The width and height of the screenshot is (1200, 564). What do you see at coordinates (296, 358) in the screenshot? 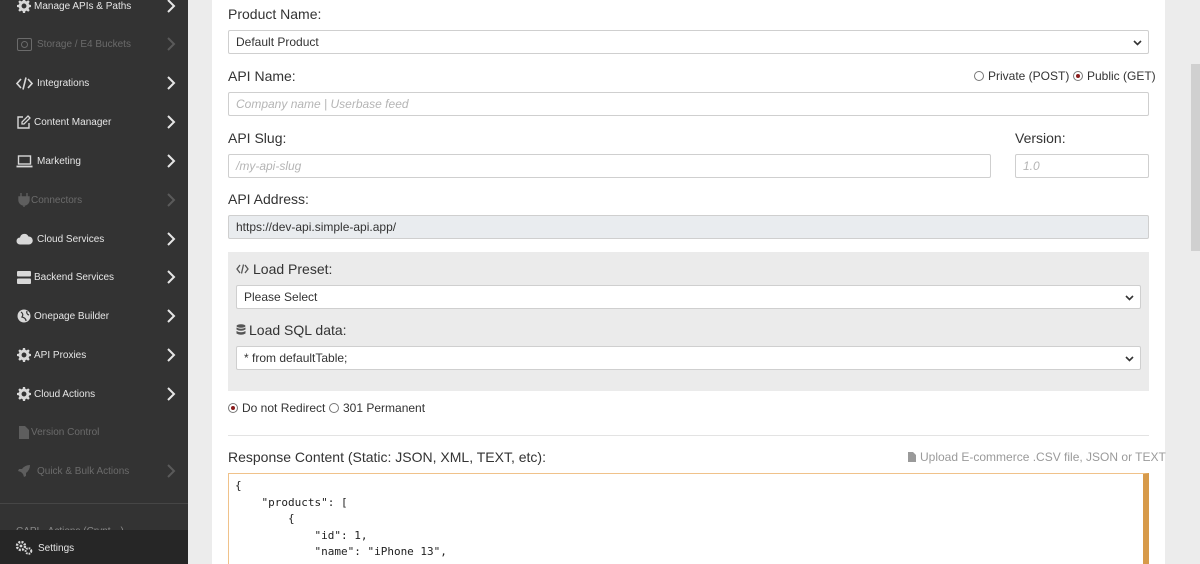
I see `load-sql-value: * from defaultTable;` at bounding box center [296, 358].